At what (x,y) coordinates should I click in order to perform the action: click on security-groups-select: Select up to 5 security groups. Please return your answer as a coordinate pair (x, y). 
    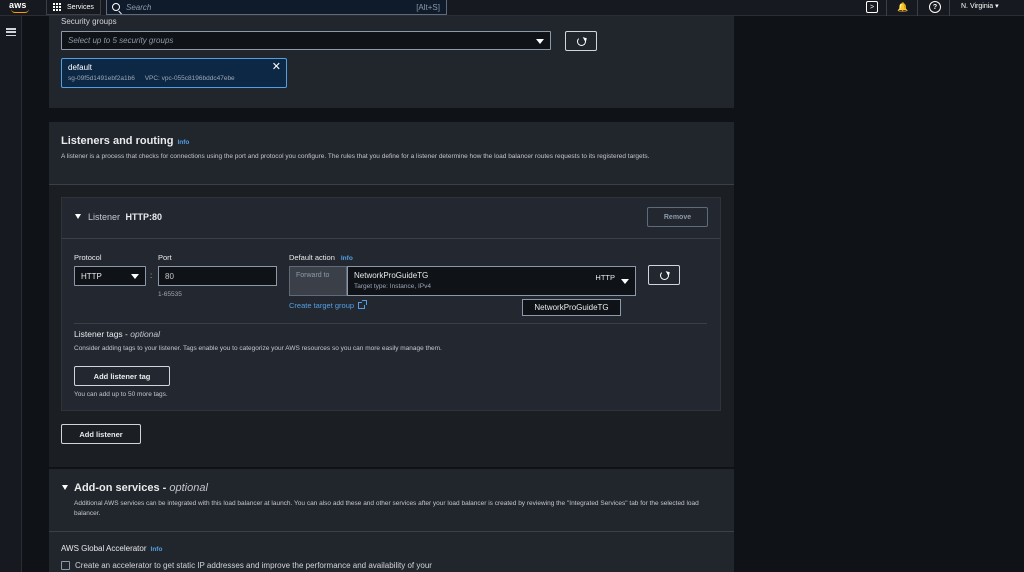
    Looking at the image, I should click on (306, 40).